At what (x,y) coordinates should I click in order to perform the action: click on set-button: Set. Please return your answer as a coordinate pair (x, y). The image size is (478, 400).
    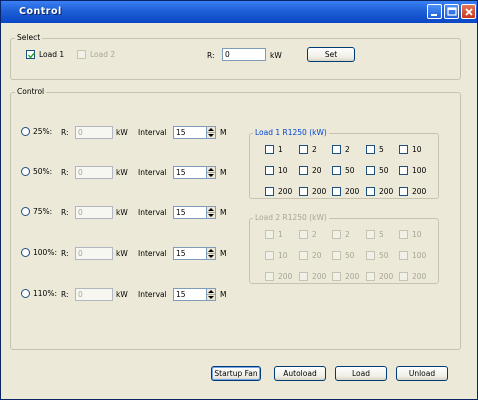
    Looking at the image, I should click on (331, 54).